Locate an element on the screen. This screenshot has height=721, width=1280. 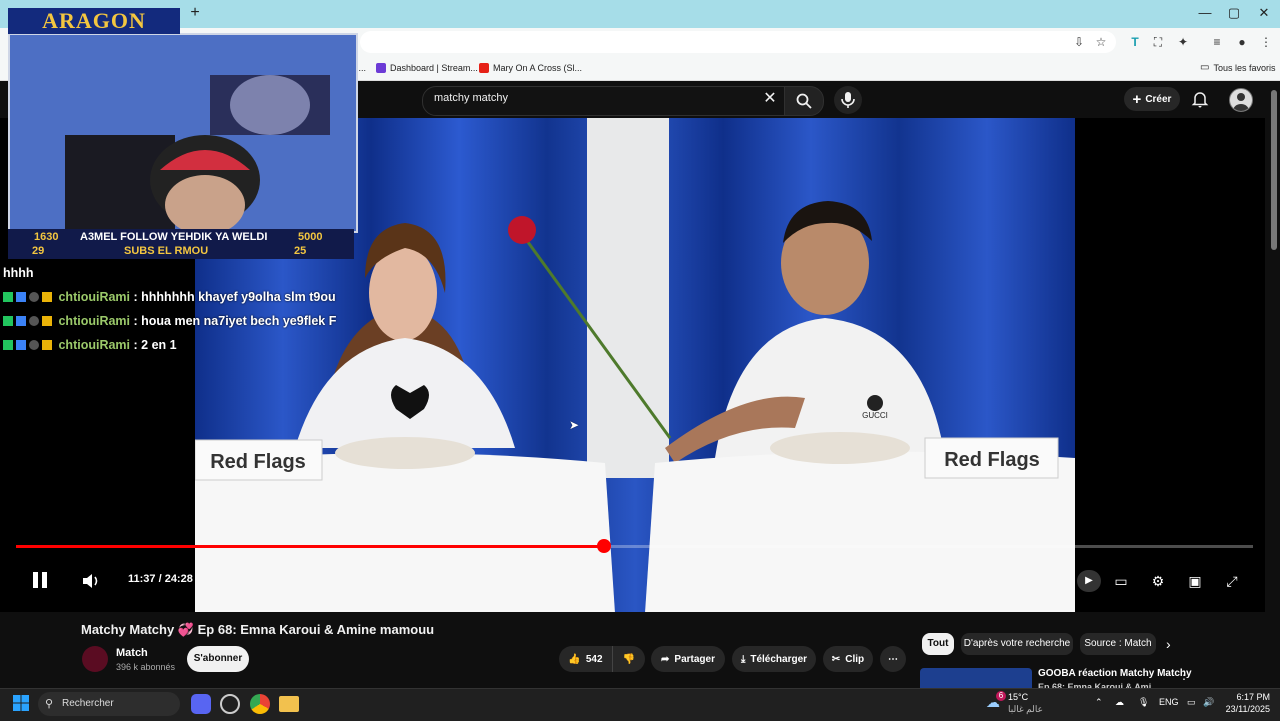
related-video-menu-icon: ⋮ is located at coordinates (1184, 675).